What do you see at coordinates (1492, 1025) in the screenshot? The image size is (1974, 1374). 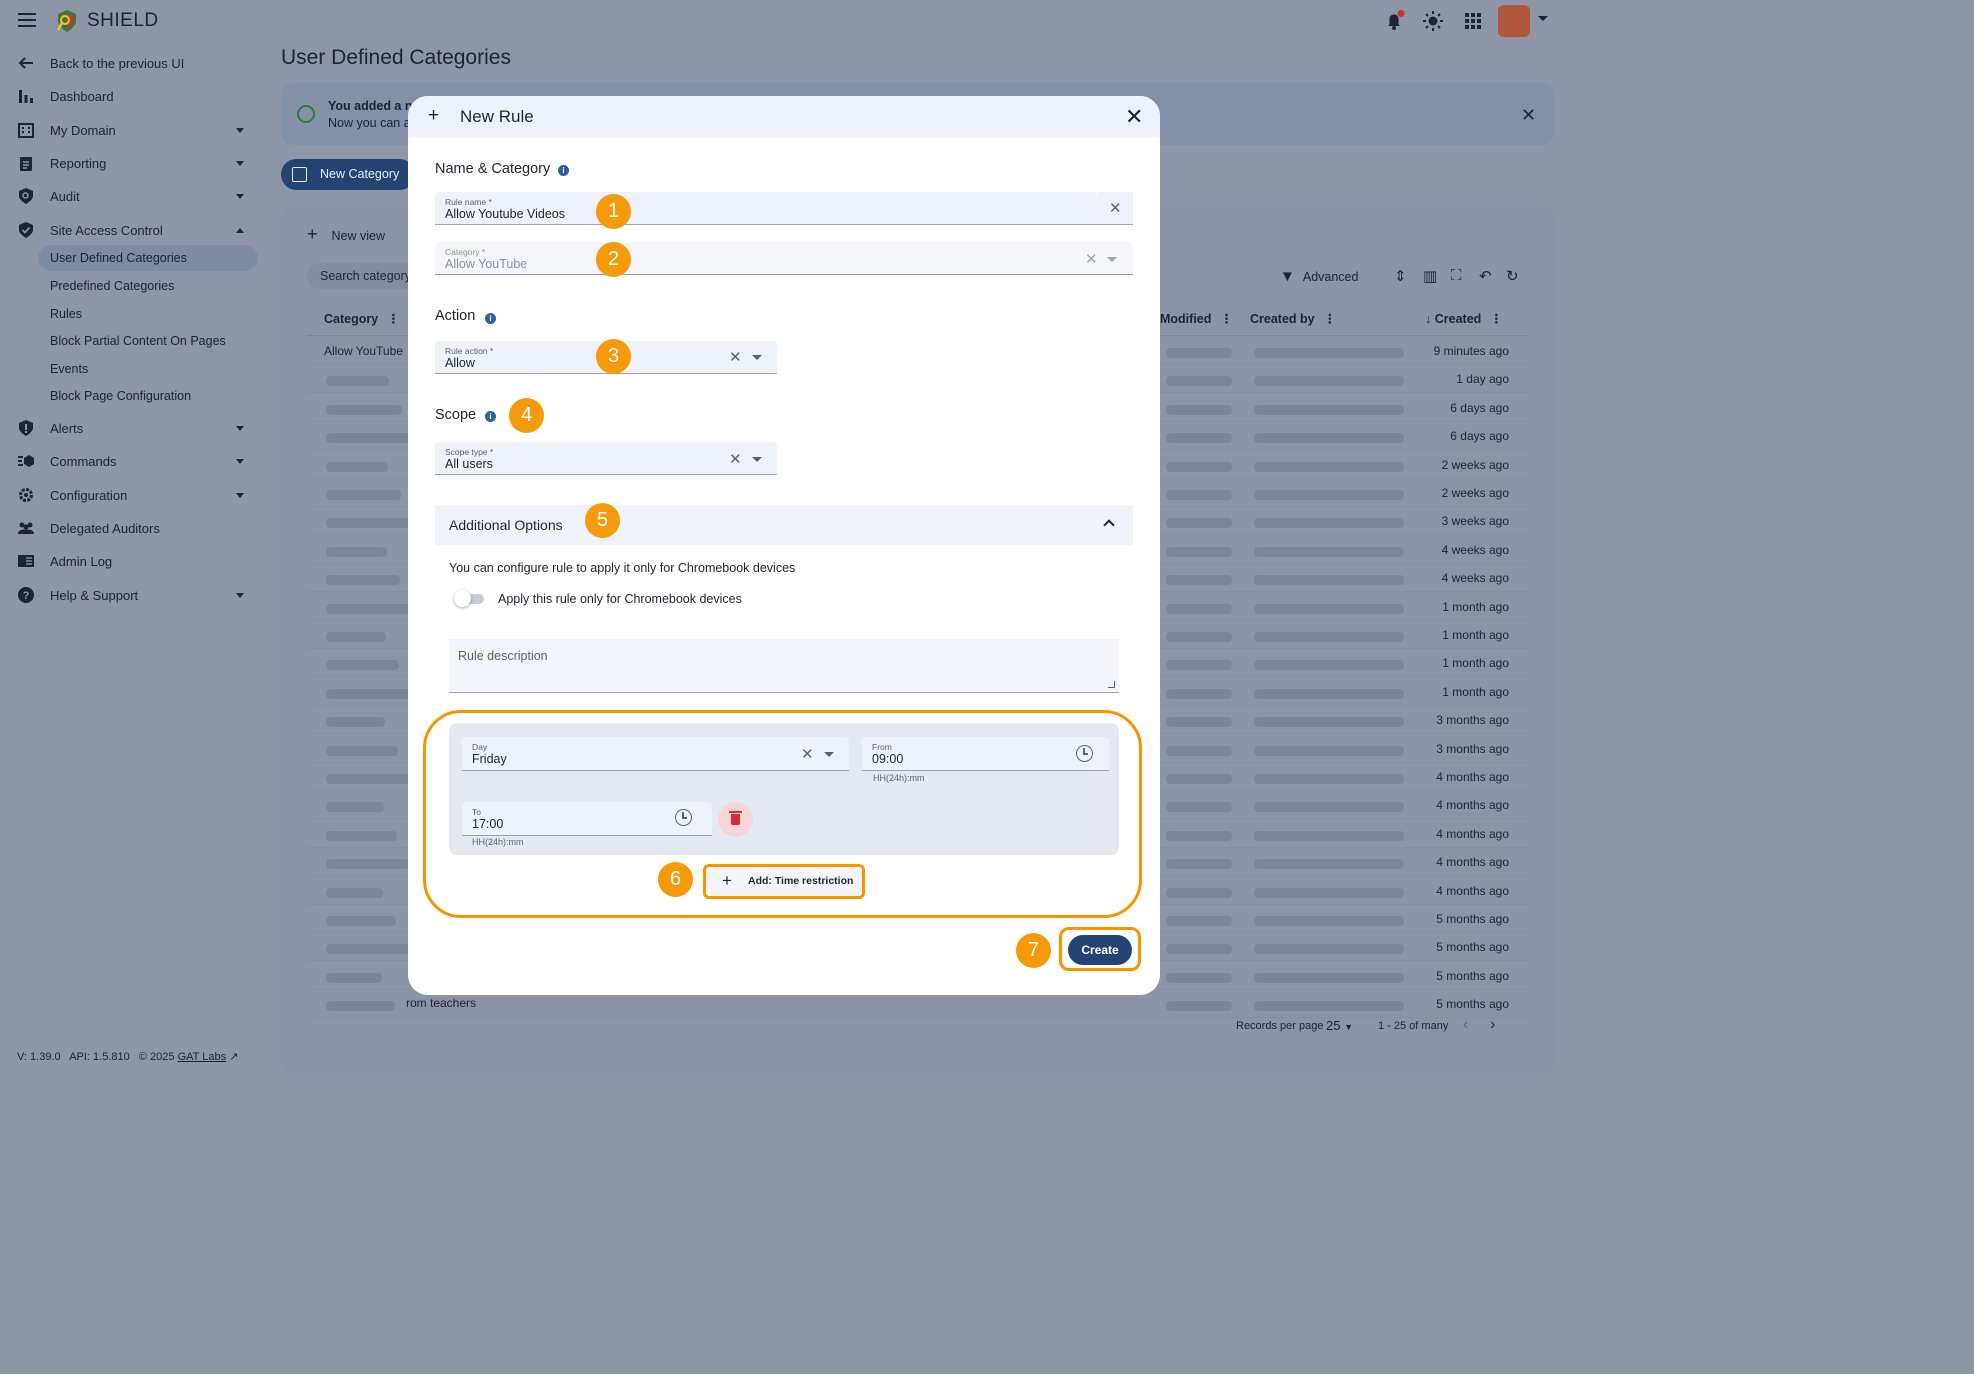 I see `next-page-icon: ›` at bounding box center [1492, 1025].